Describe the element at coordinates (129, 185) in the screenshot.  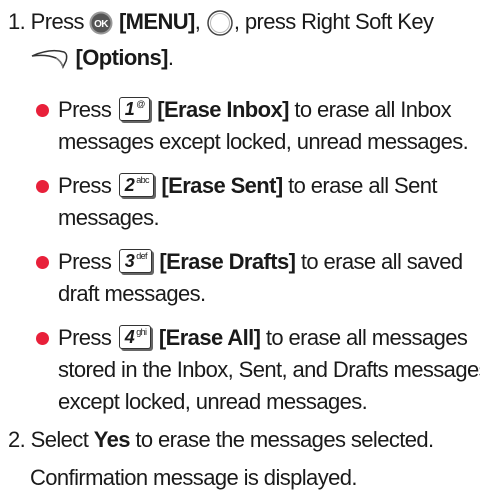
I see `key-digit: 2` at that location.